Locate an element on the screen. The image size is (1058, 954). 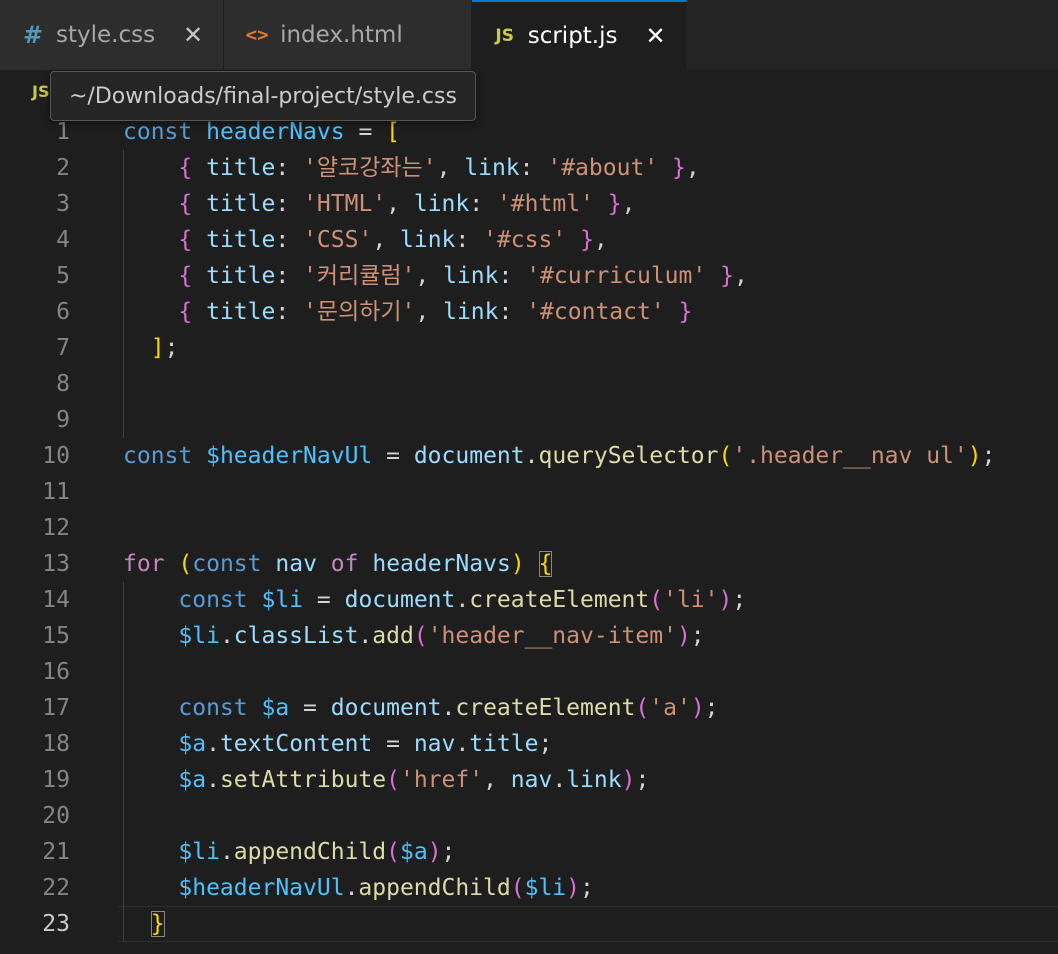
code-line: 3 { title: 'HTML', link: '#html' }, is located at coordinates (529, 204).